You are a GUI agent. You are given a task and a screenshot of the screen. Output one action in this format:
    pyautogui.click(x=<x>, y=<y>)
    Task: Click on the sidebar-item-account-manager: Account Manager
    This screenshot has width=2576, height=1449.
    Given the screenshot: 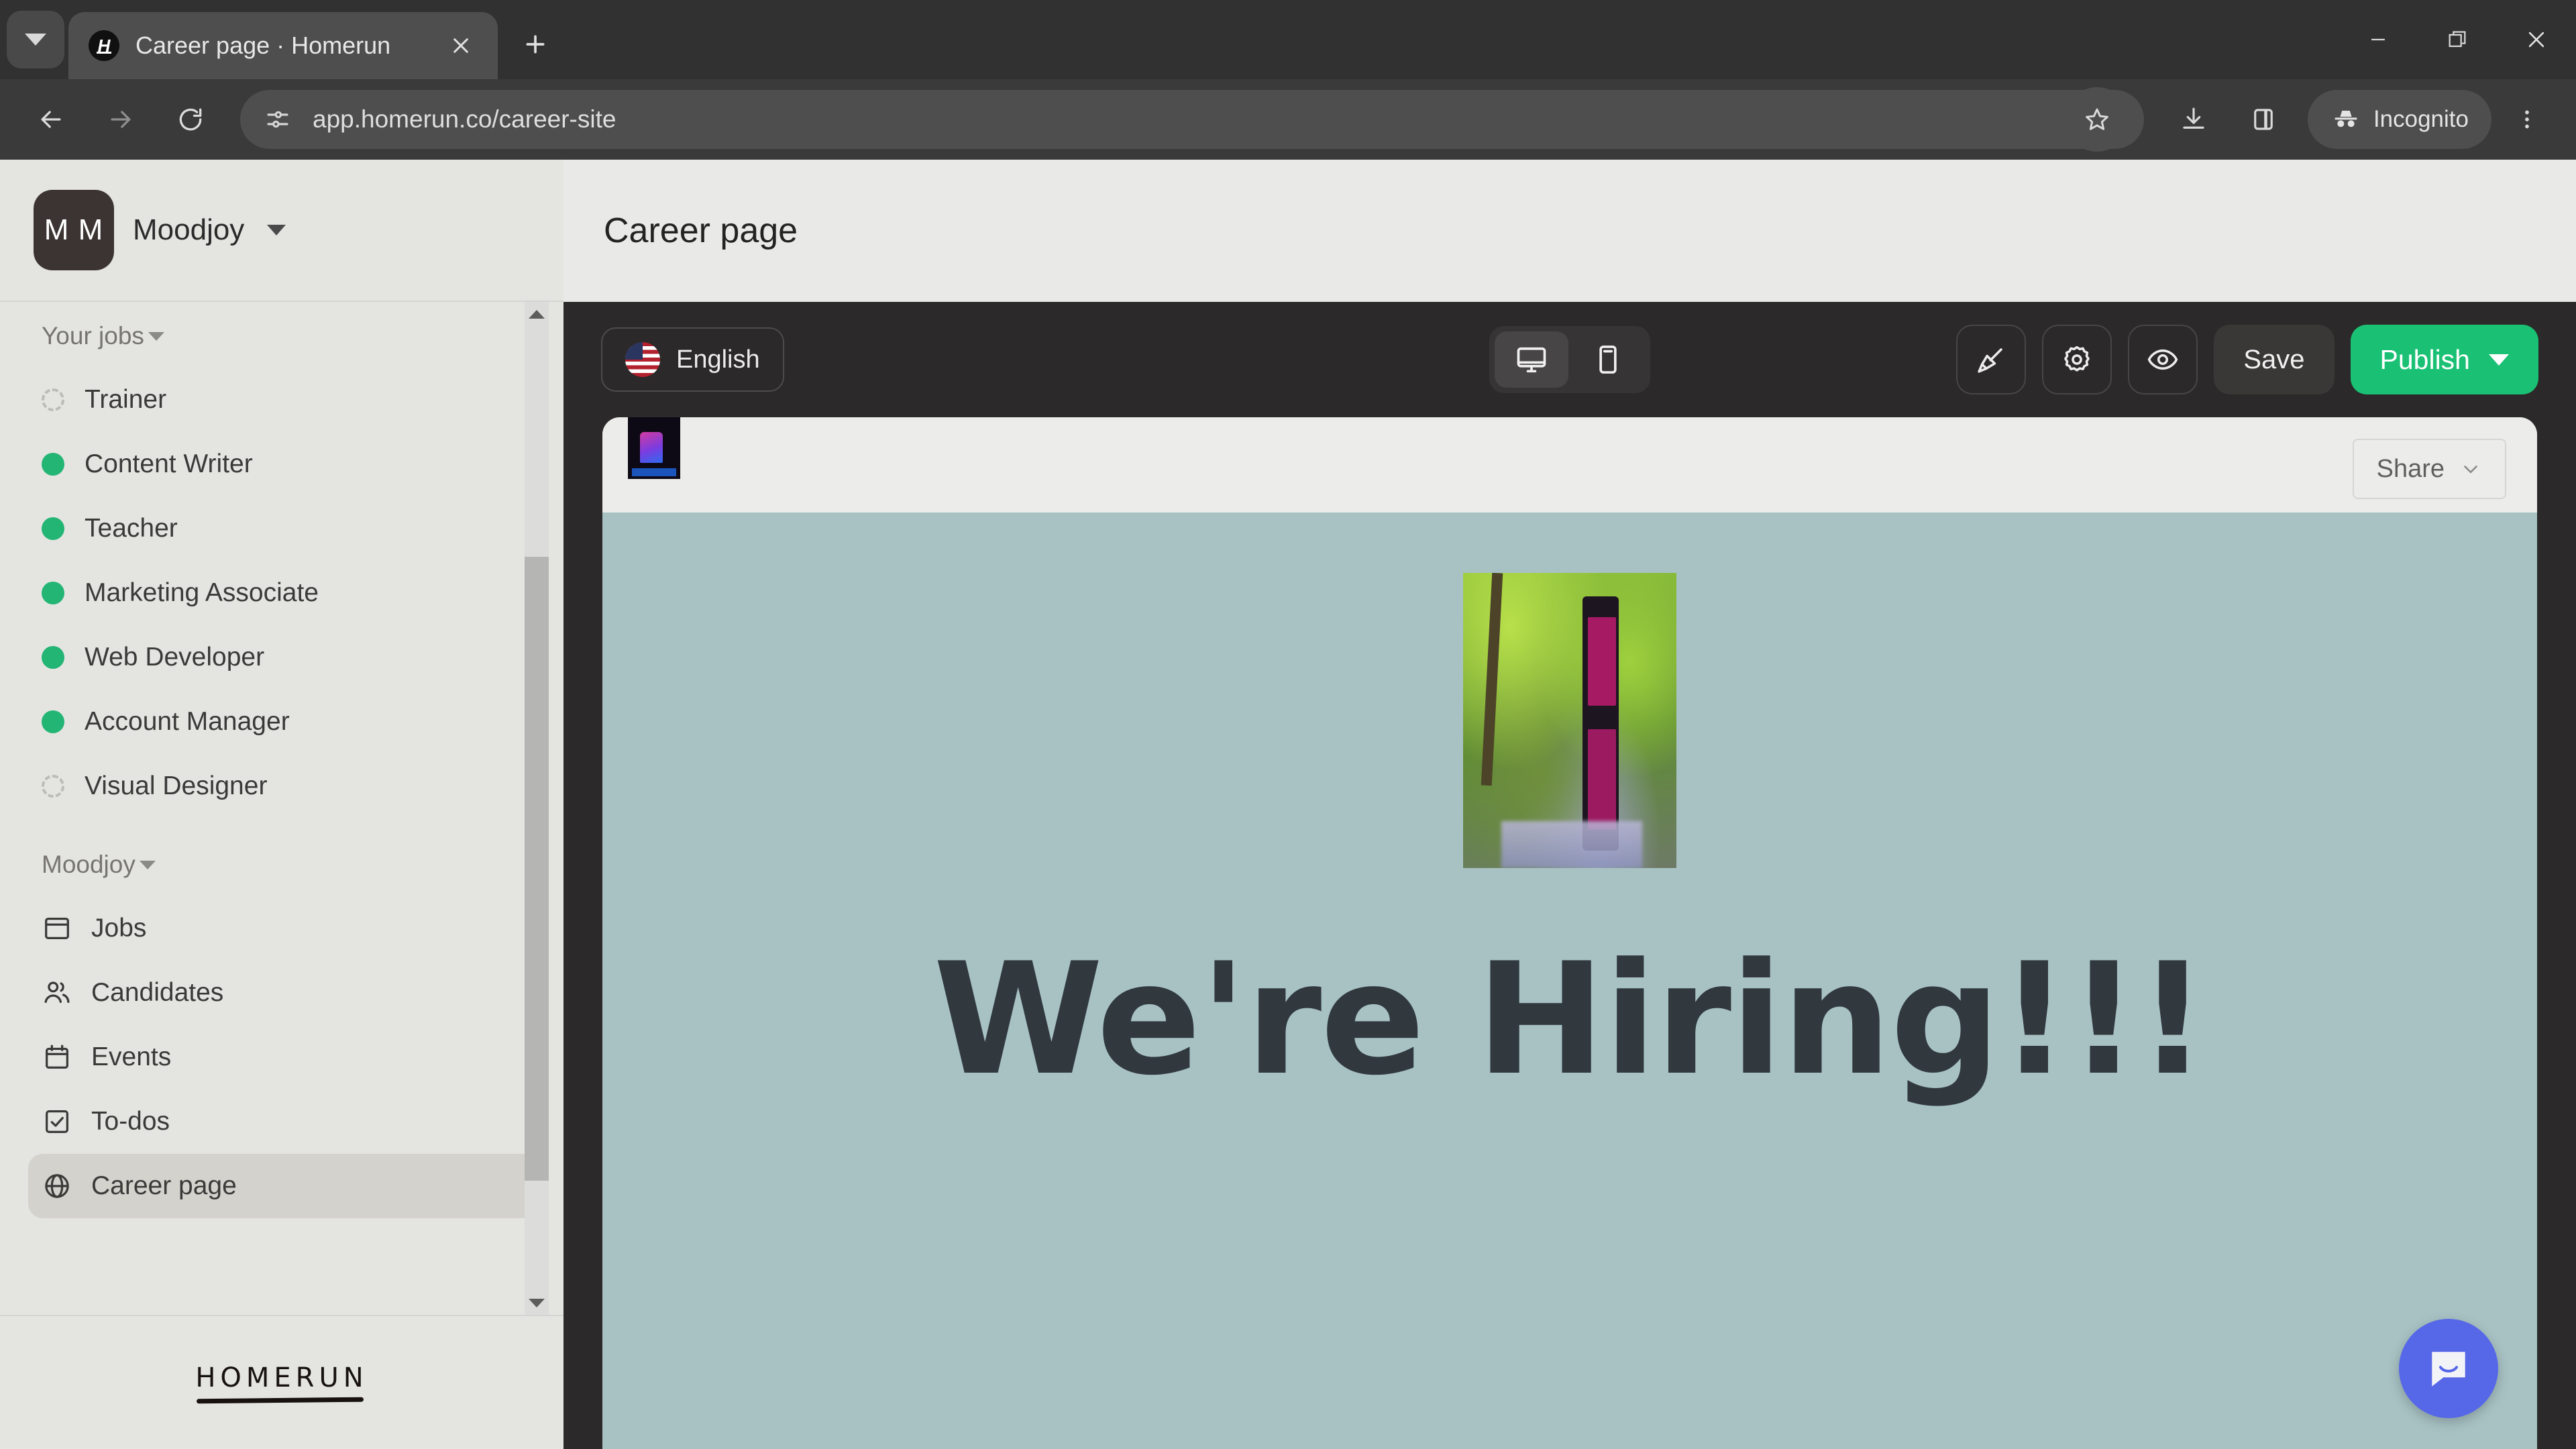 What is the action you would take?
    pyautogui.click(x=282, y=722)
    